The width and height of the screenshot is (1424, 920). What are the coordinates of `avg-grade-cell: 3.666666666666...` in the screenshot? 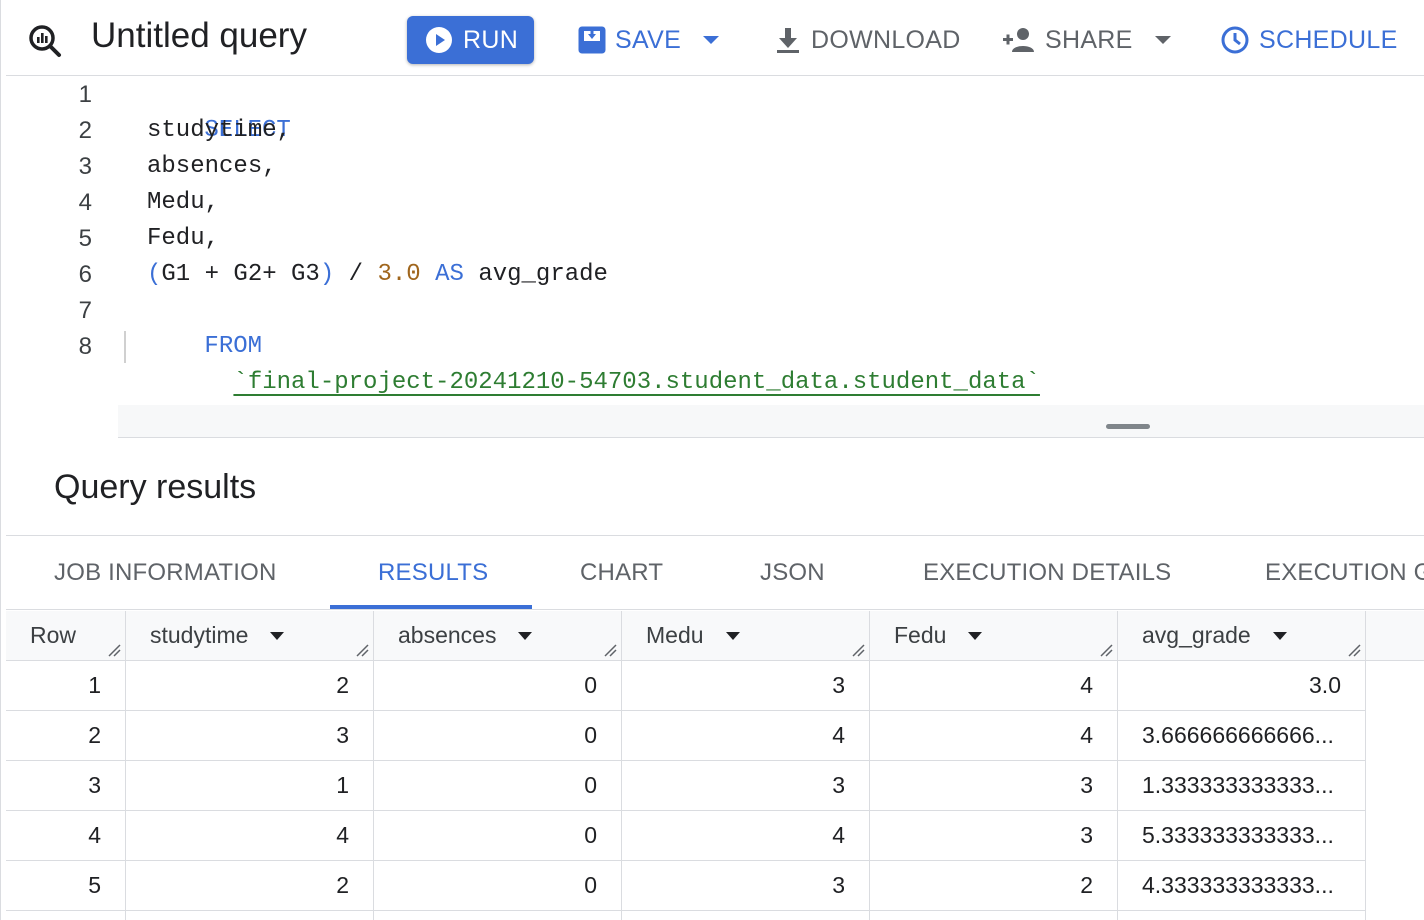 It's located at (1242, 735).